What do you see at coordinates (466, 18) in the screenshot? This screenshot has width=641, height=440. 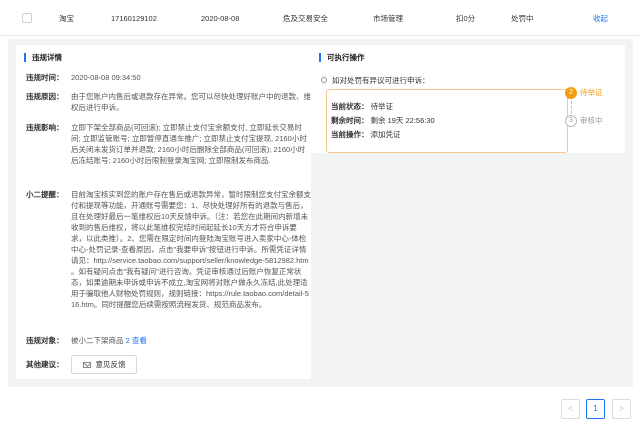 I see `score-cell: 扣0分` at bounding box center [466, 18].